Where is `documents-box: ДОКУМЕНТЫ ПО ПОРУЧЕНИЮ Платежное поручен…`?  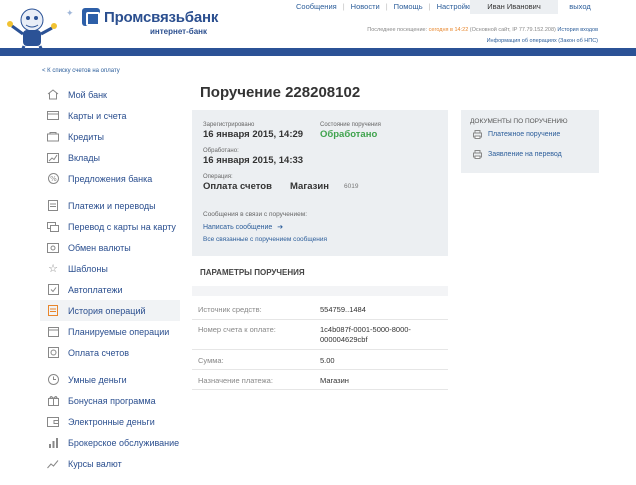 documents-box: ДОКУМЕНТЫ ПО ПОРУЧЕНИЮ Платежное поручен… is located at coordinates (530, 141).